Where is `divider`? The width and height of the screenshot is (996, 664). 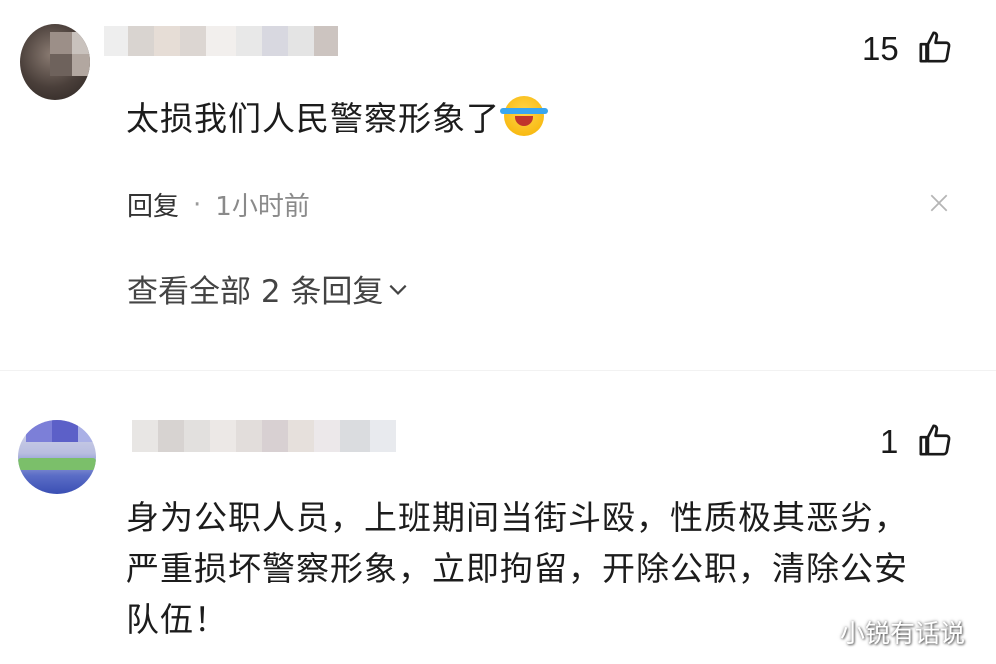 divider is located at coordinates (498, 370).